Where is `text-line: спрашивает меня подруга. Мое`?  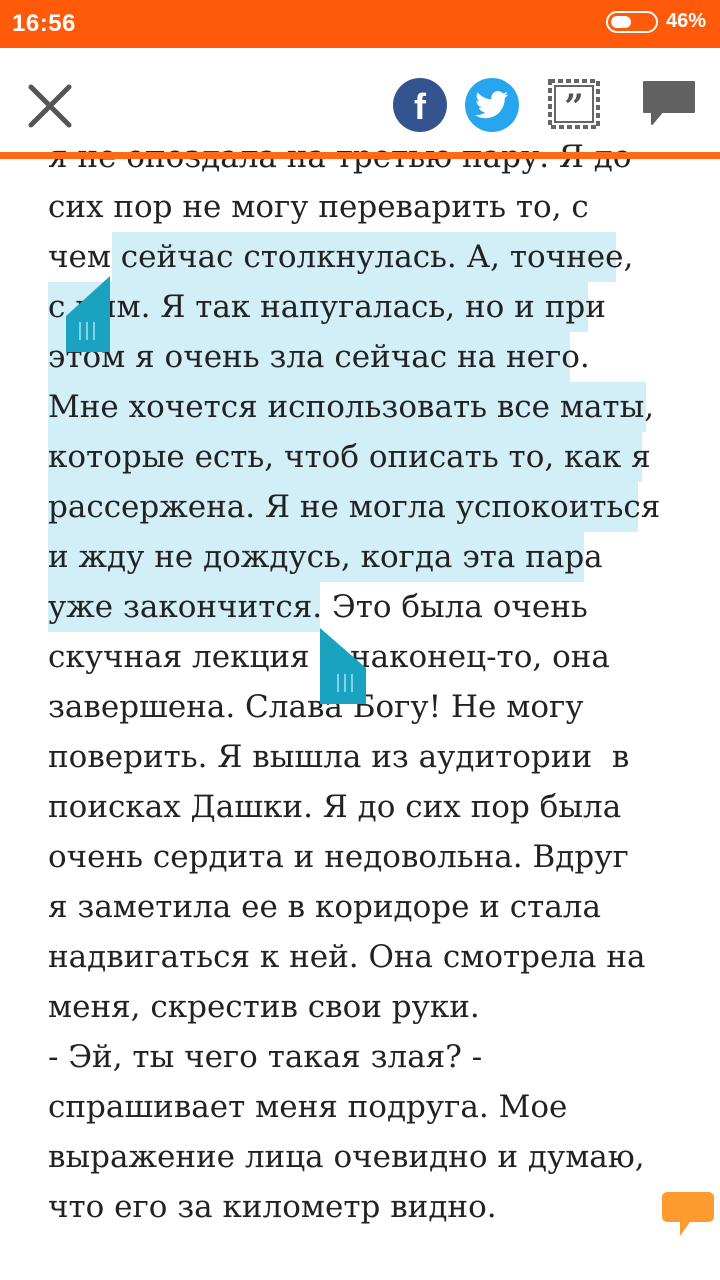 text-line: спрашивает меня подруга. Мое is located at coordinates (308, 1107).